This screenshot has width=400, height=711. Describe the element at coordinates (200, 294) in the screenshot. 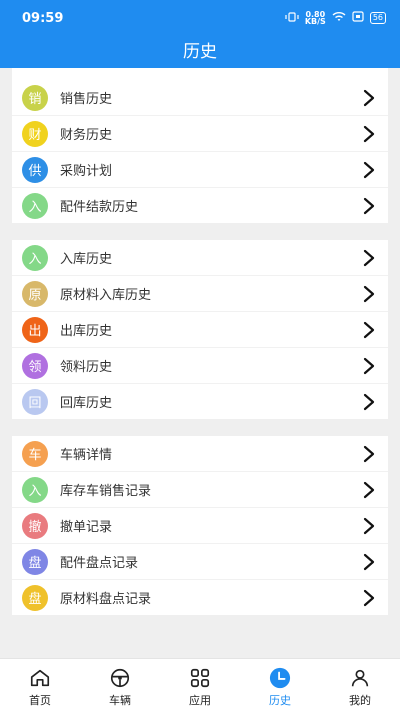

I see `history-list-item: 原原材料入库历史` at that location.